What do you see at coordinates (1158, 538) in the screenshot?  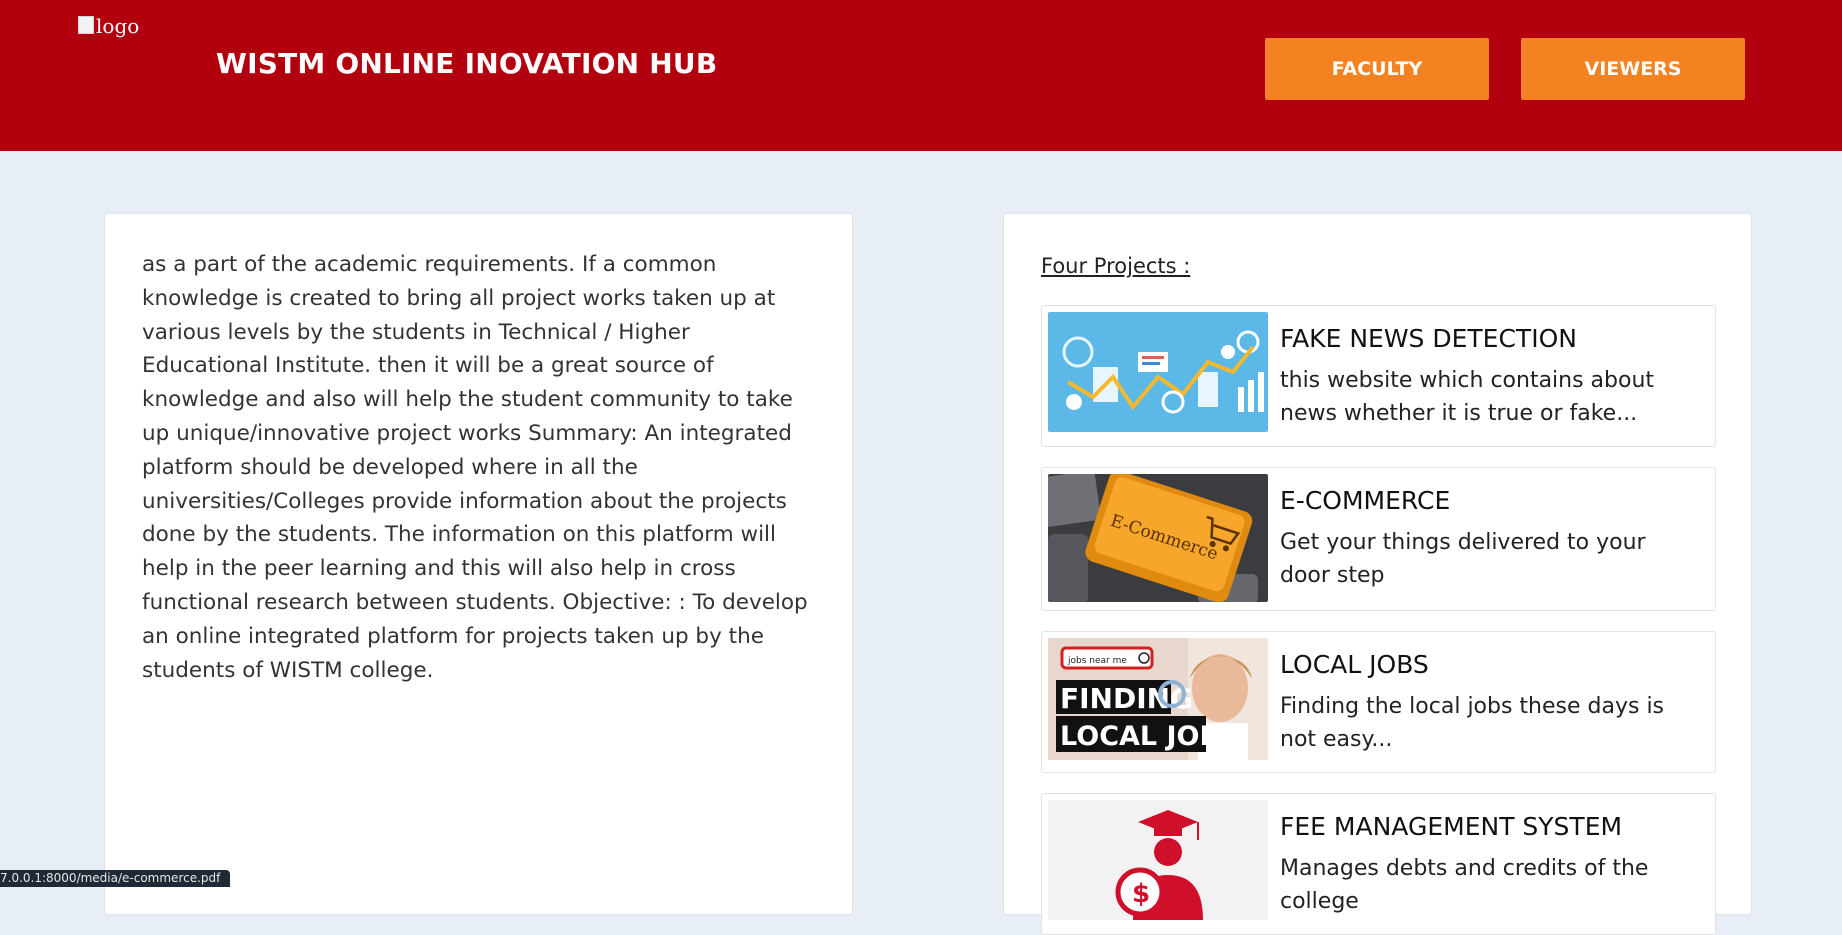 I see `ecommerce-keyboard-image: E-Commerce` at bounding box center [1158, 538].